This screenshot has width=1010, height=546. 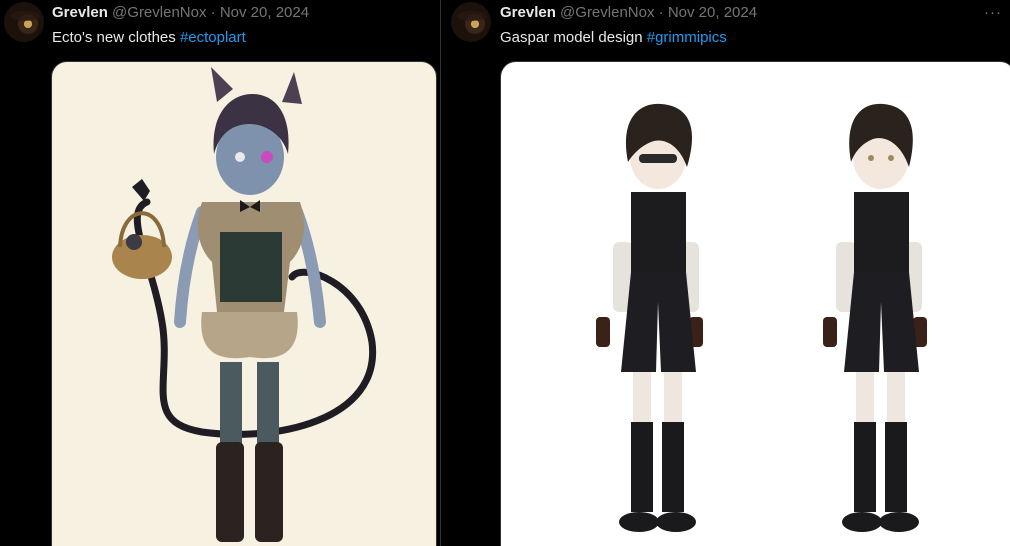 What do you see at coordinates (116, 37) in the screenshot?
I see `tweet-text-body: Ecto's new clothes` at bounding box center [116, 37].